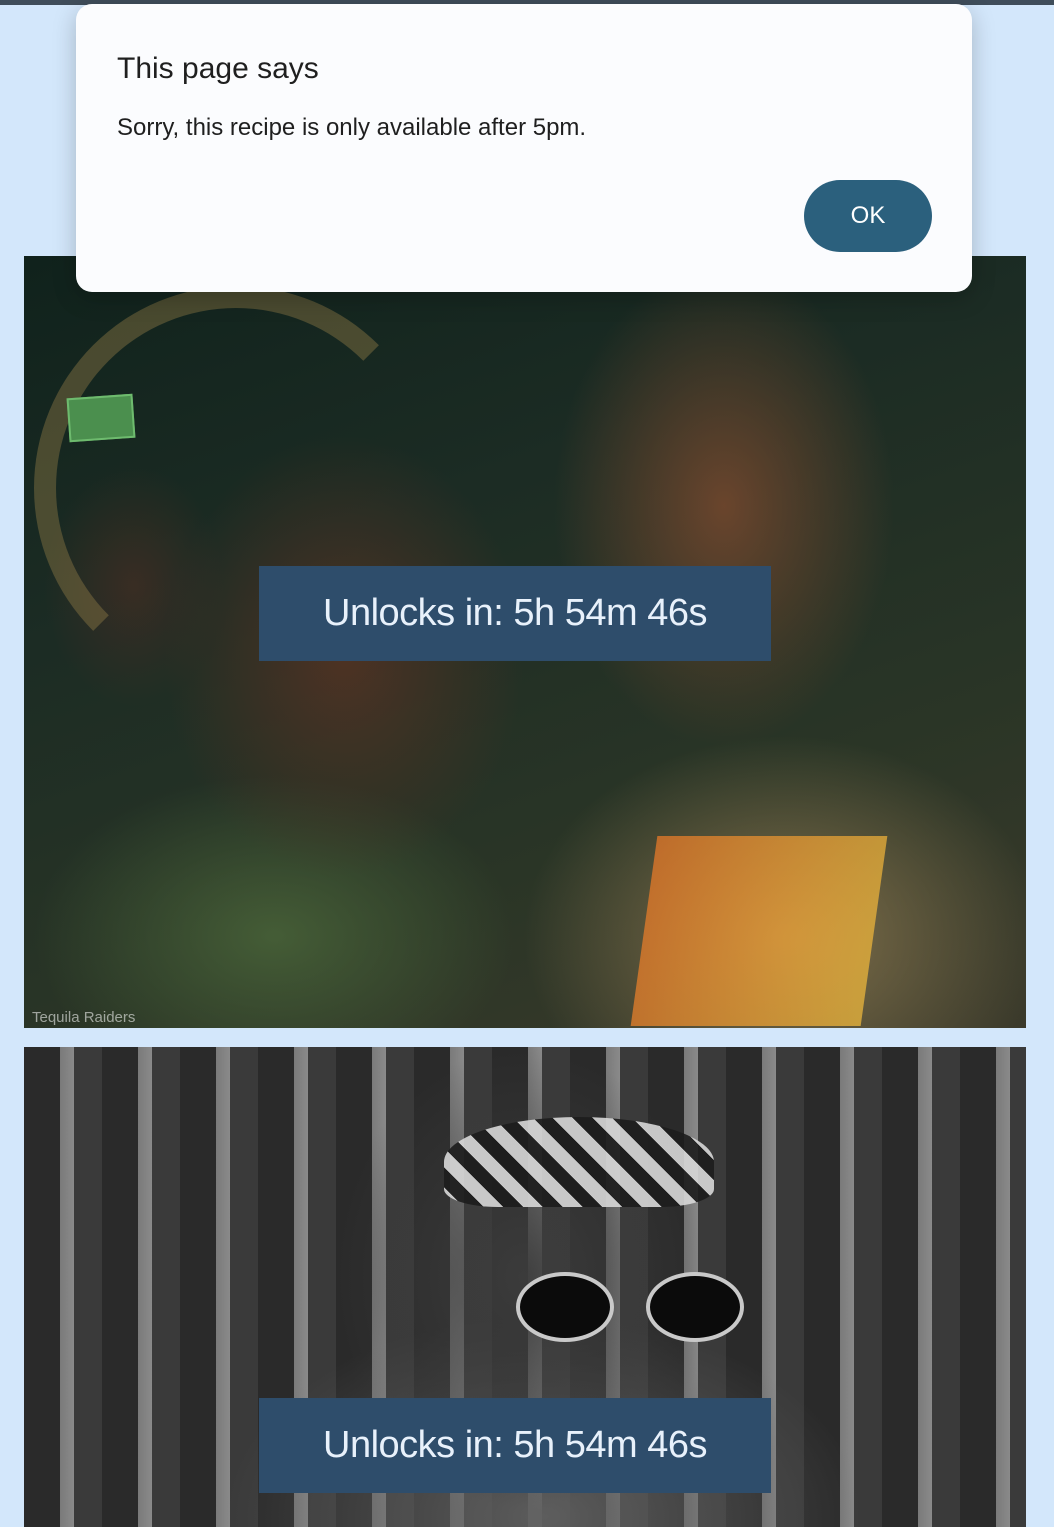 The height and width of the screenshot is (1527, 1054). I want to click on photo-bandana, so click(579, 1162).